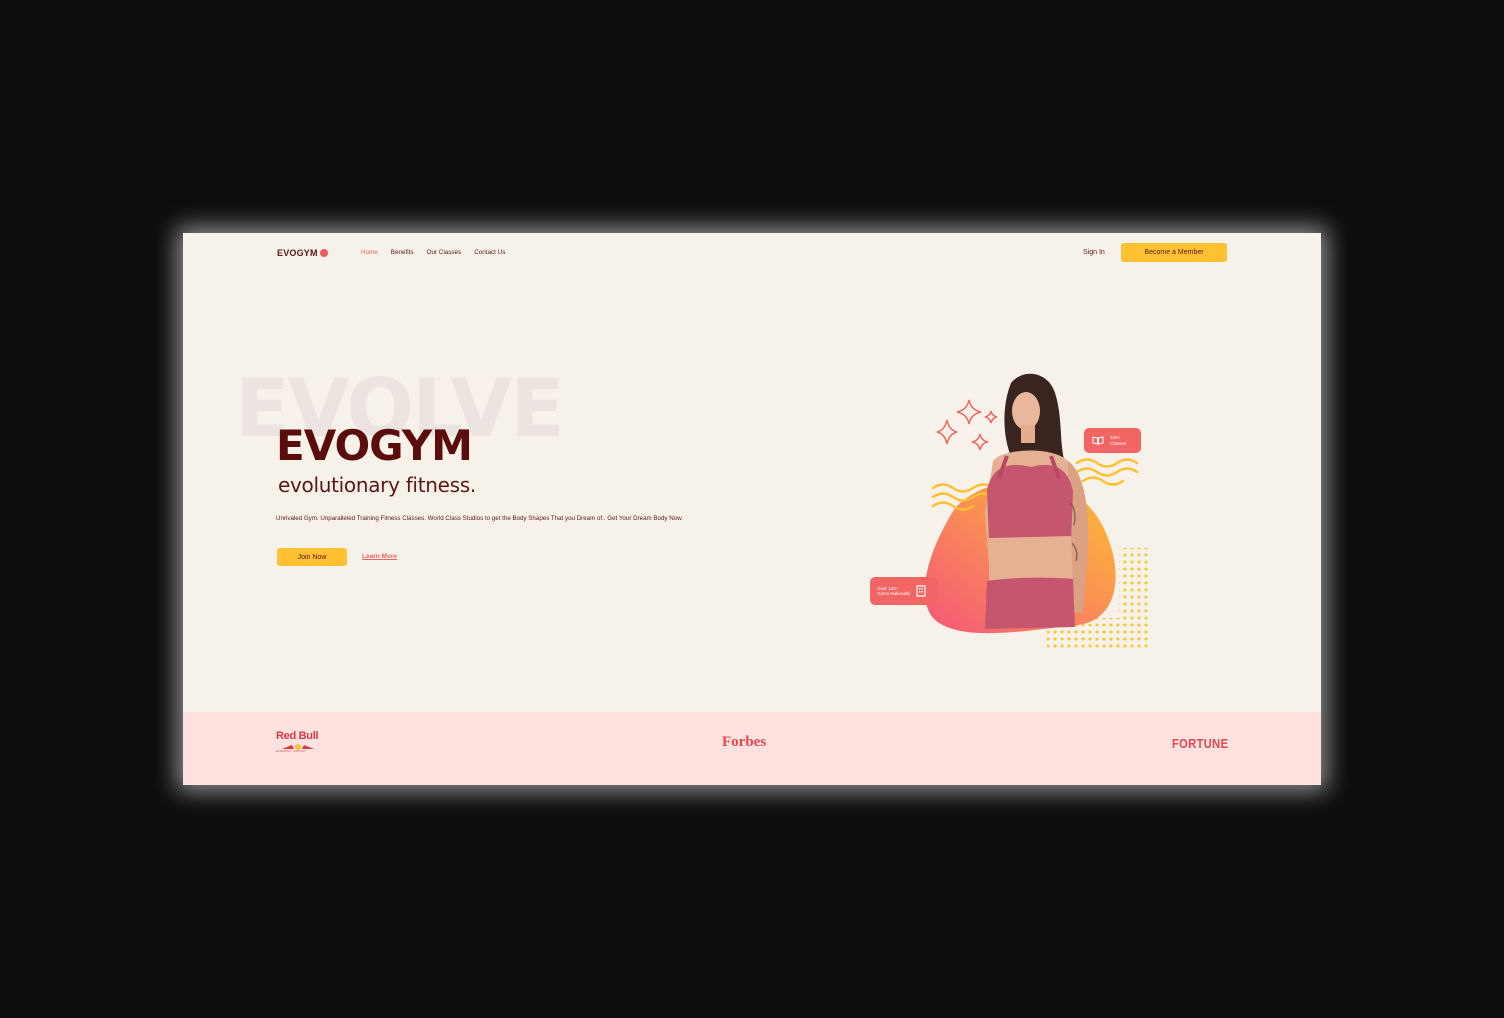 The width and height of the screenshot is (1504, 1018). I want to click on bulls-icon, so click(298, 747).